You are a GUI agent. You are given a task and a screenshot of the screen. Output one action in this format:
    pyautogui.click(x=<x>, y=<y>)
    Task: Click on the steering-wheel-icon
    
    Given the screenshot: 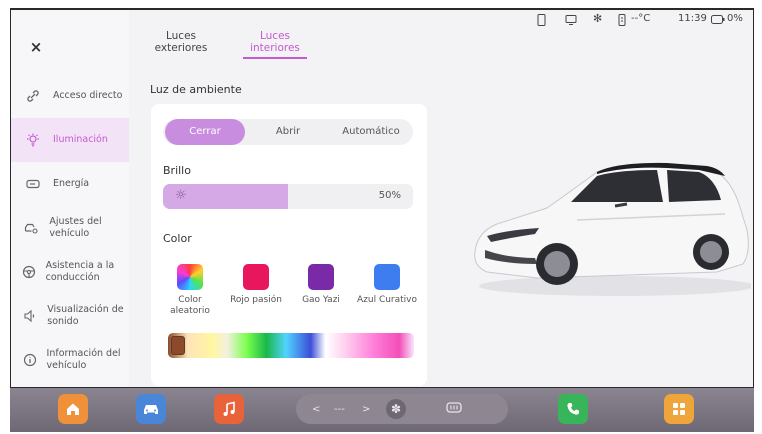 What is the action you would take?
    pyautogui.click(x=29, y=272)
    